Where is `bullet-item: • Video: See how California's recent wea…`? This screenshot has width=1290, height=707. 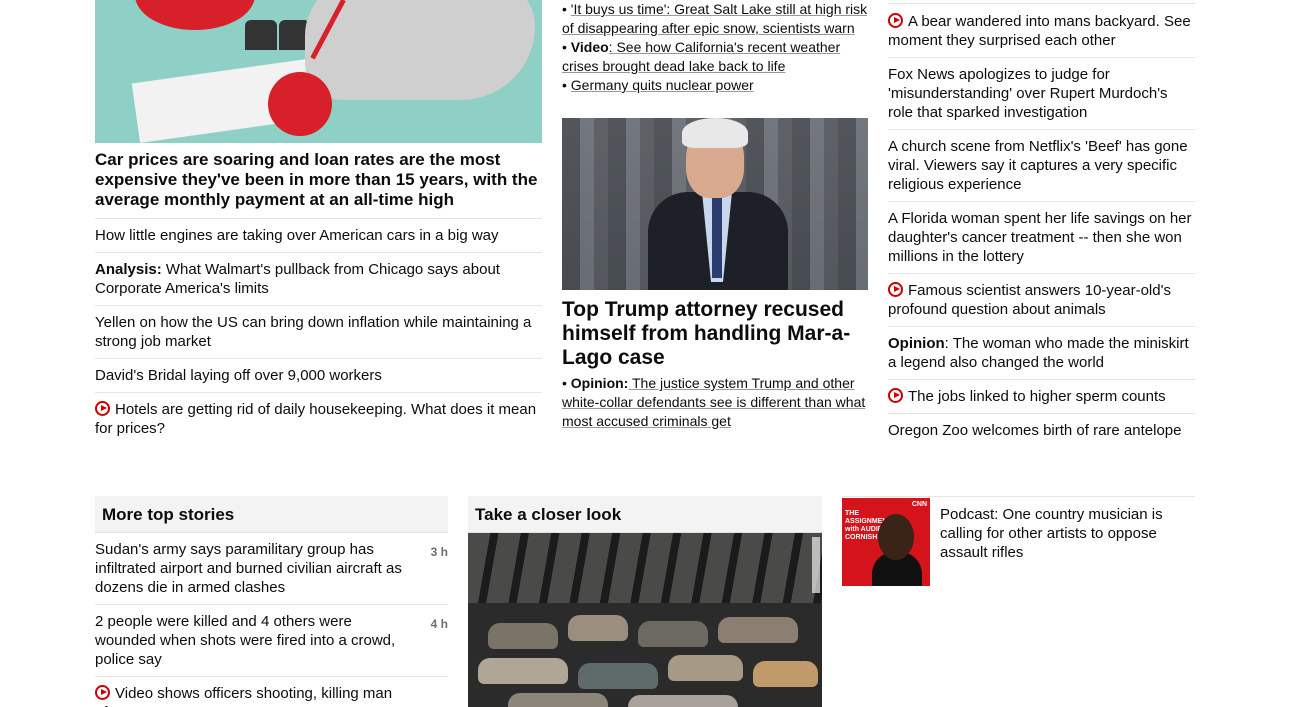
bullet-item: • Video: See how California's recent wea… is located at coordinates (715, 57).